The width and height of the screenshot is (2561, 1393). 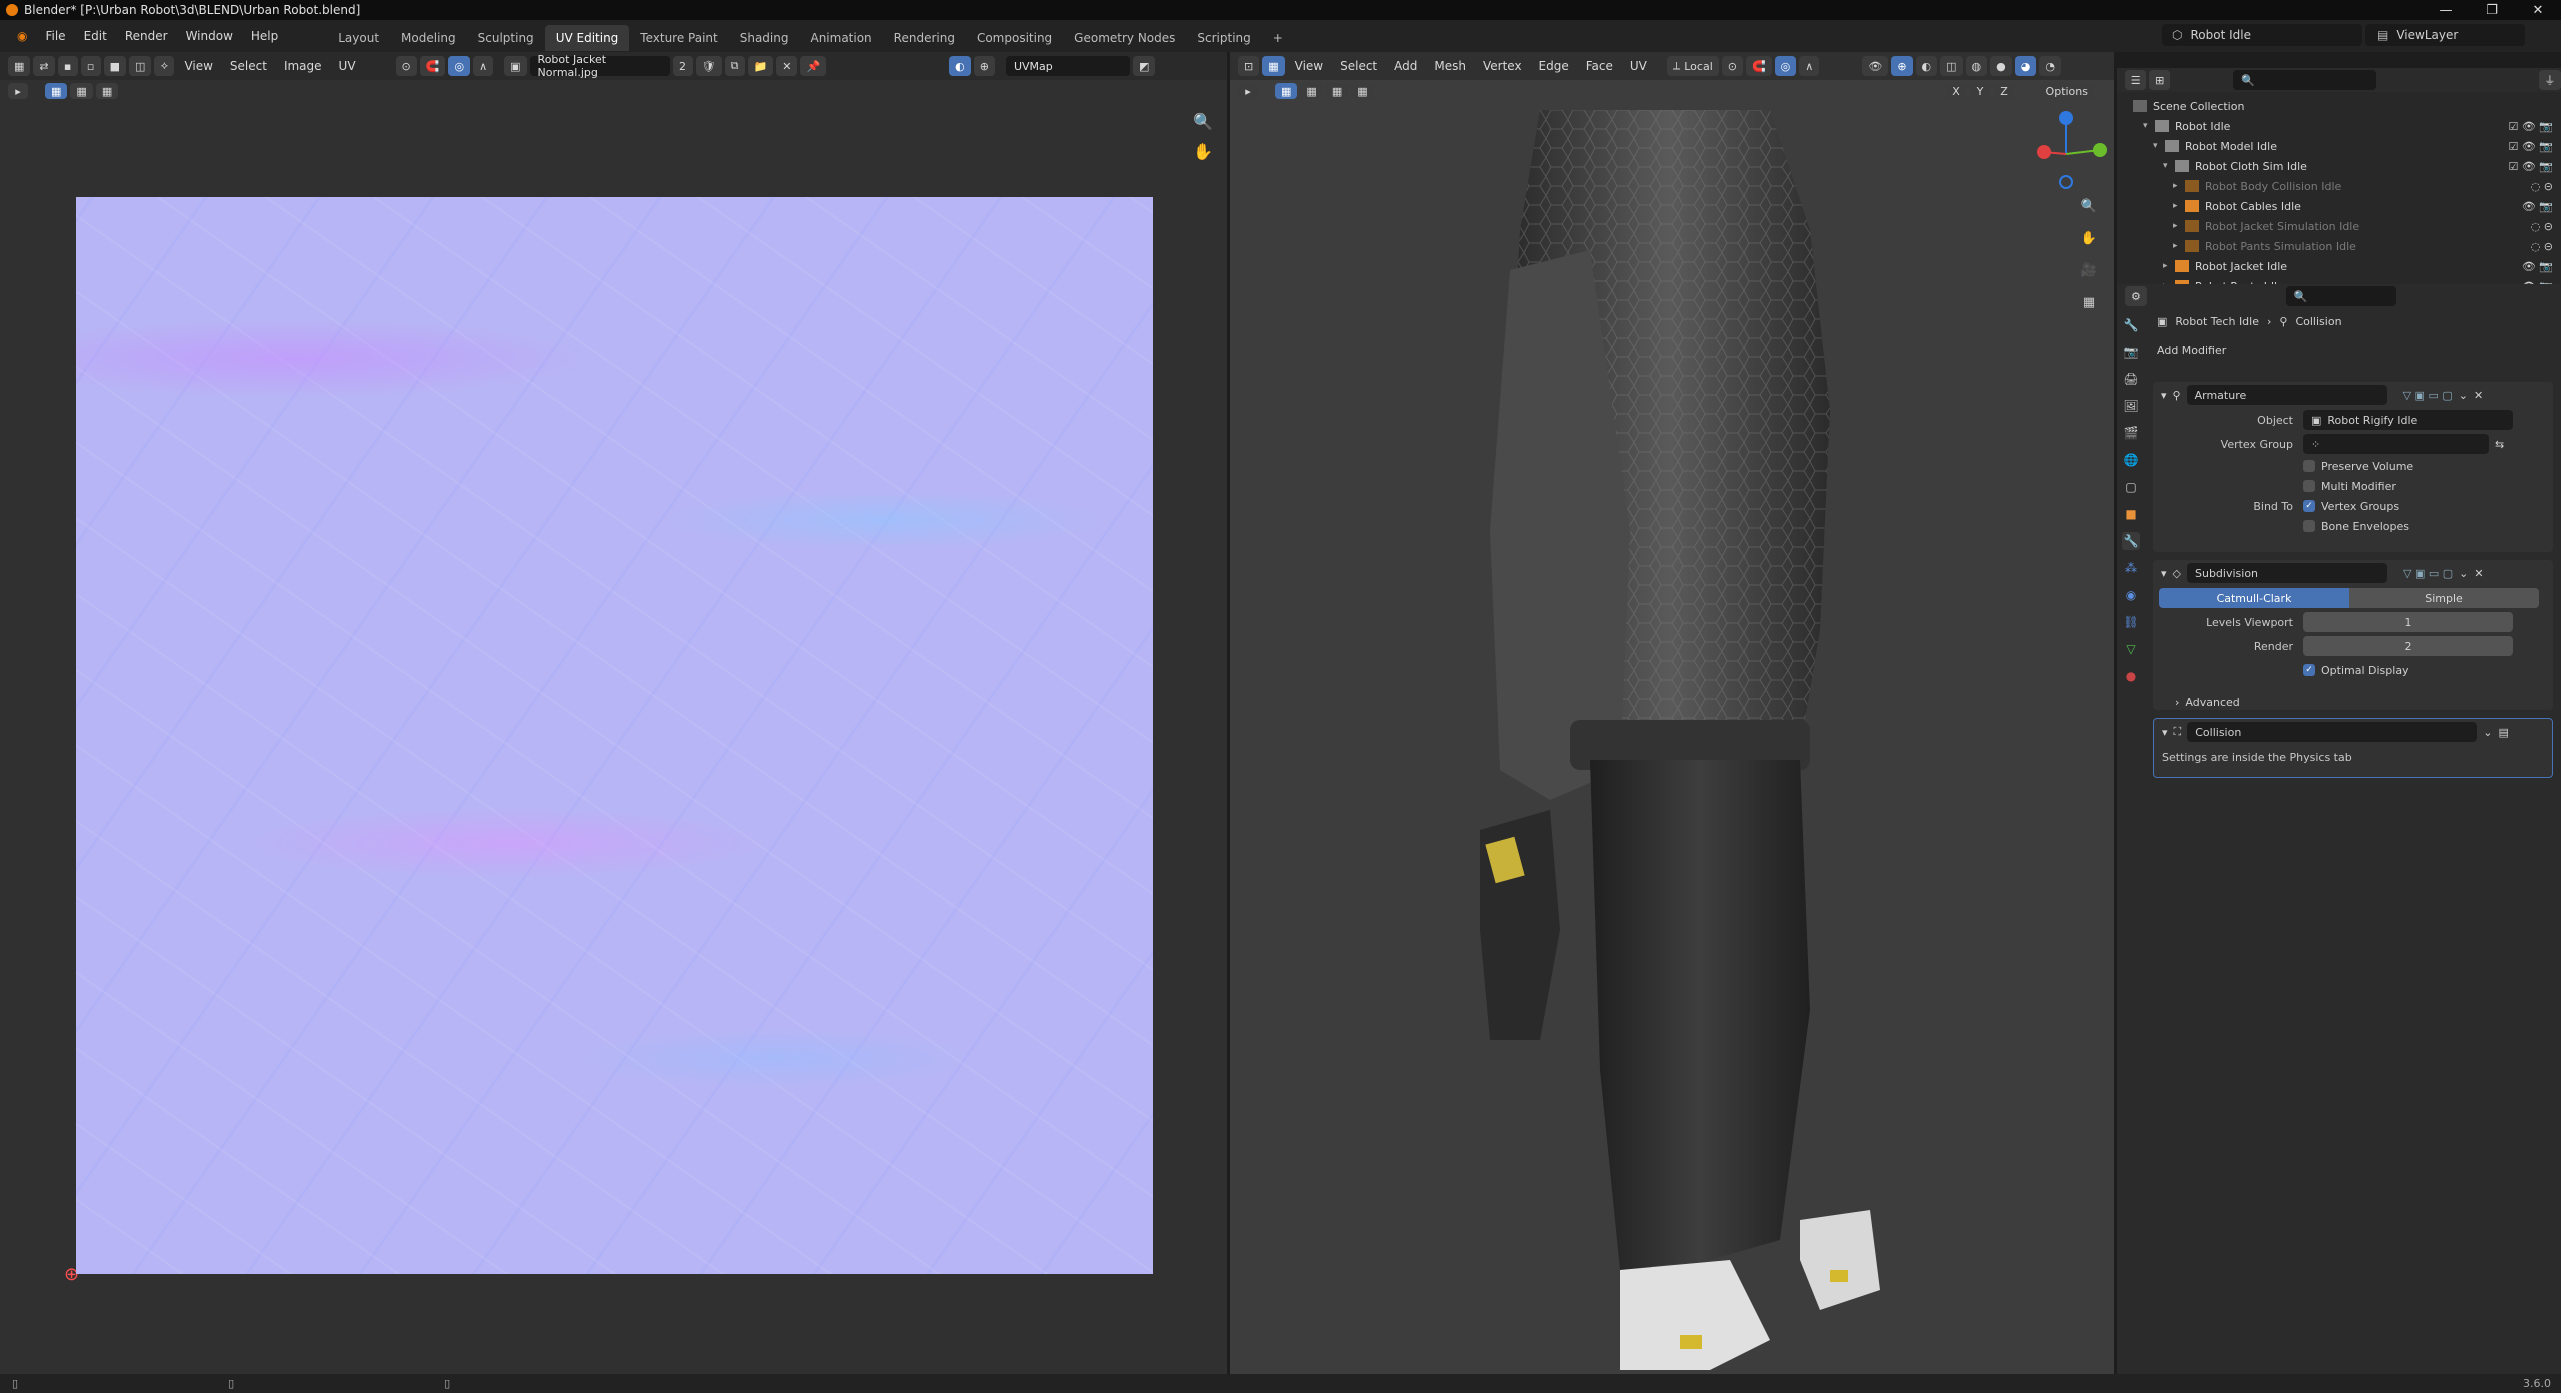 What do you see at coordinates (2001, 66) in the screenshot?
I see `solid-shading-icon: ●` at bounding box center [2001, 66].